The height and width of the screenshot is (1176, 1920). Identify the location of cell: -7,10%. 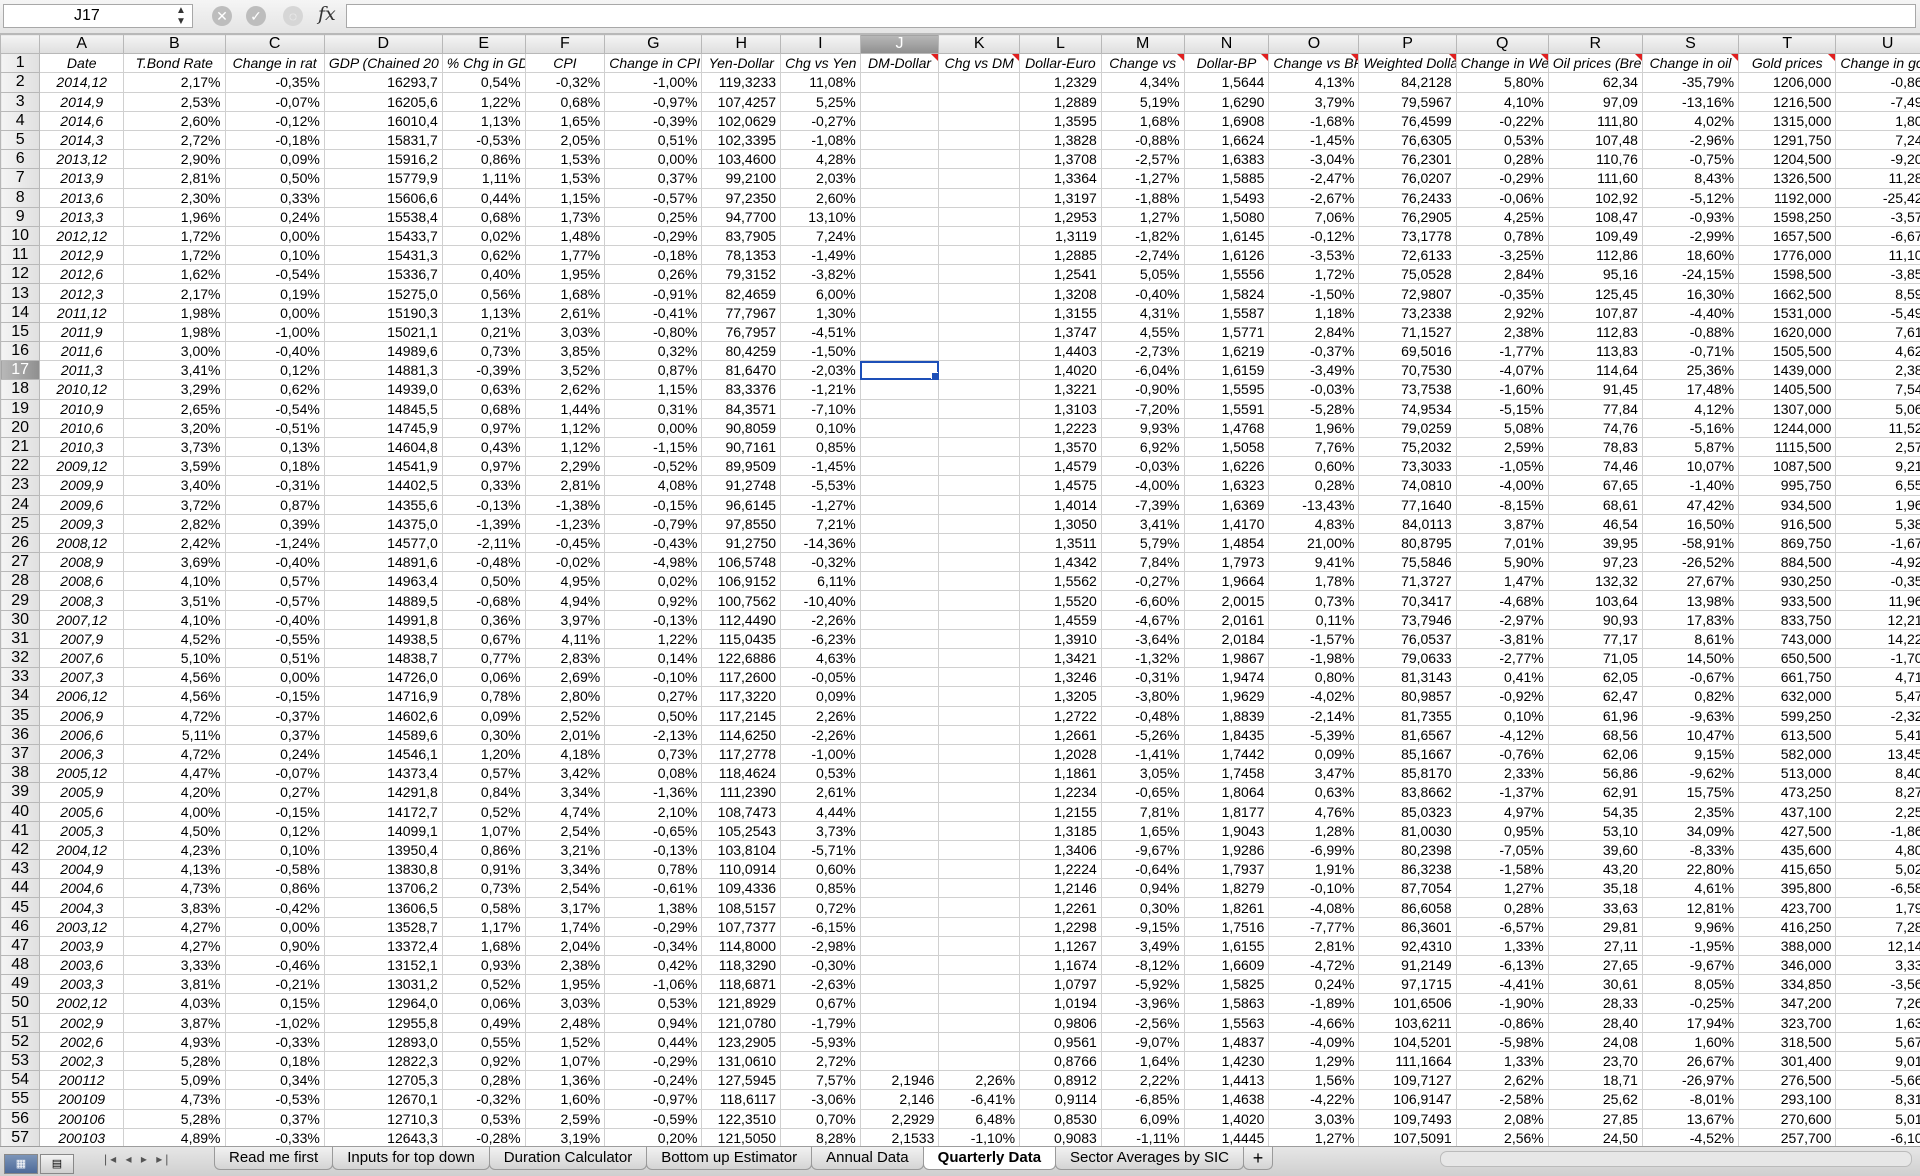
(821, 408).